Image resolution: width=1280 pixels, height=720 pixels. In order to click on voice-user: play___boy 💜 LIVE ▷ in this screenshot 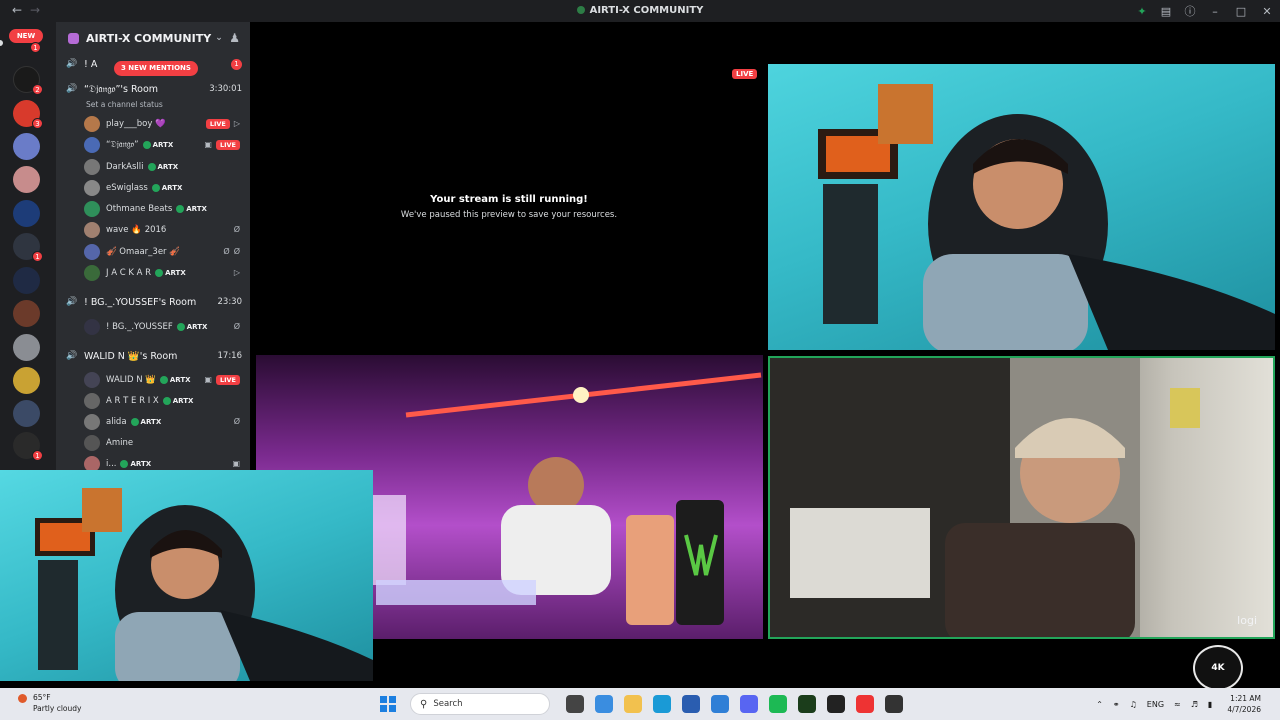, I will do `click(162, 123)`.